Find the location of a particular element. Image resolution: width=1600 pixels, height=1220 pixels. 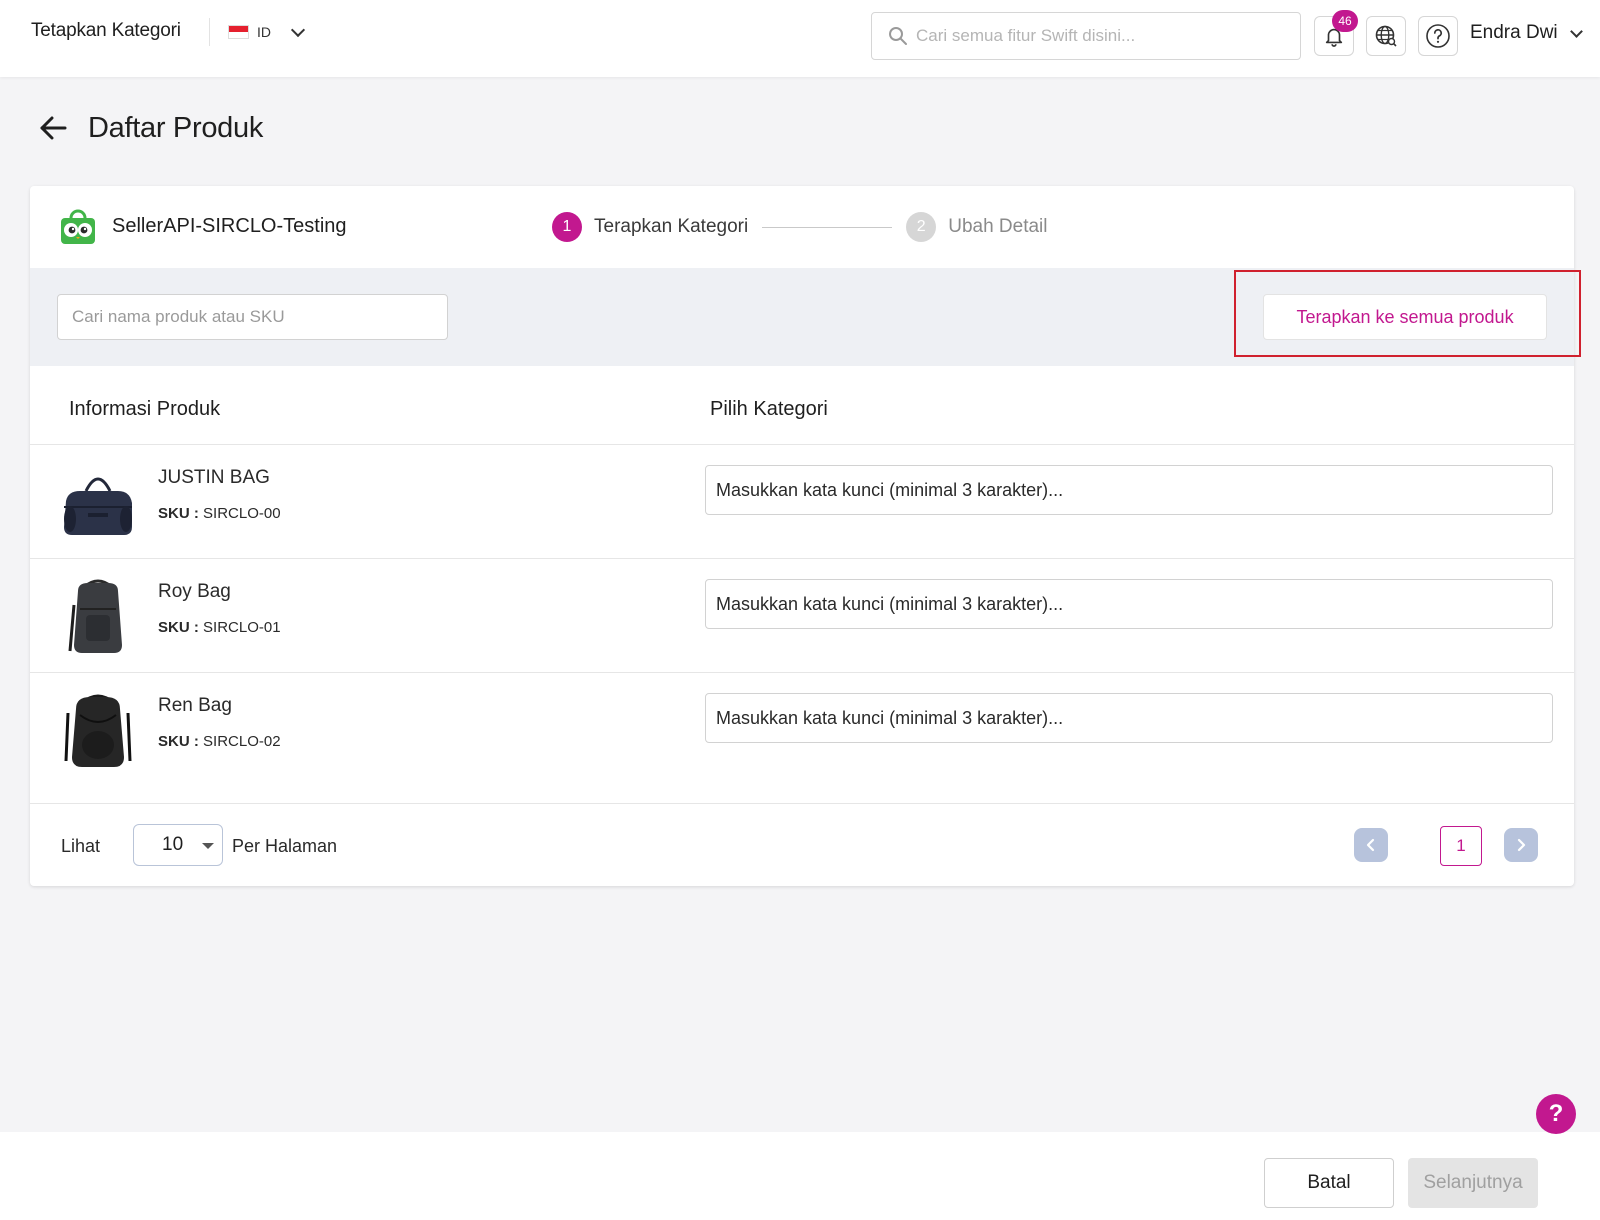

language-globe-button is located at coordinates (1386, 36).